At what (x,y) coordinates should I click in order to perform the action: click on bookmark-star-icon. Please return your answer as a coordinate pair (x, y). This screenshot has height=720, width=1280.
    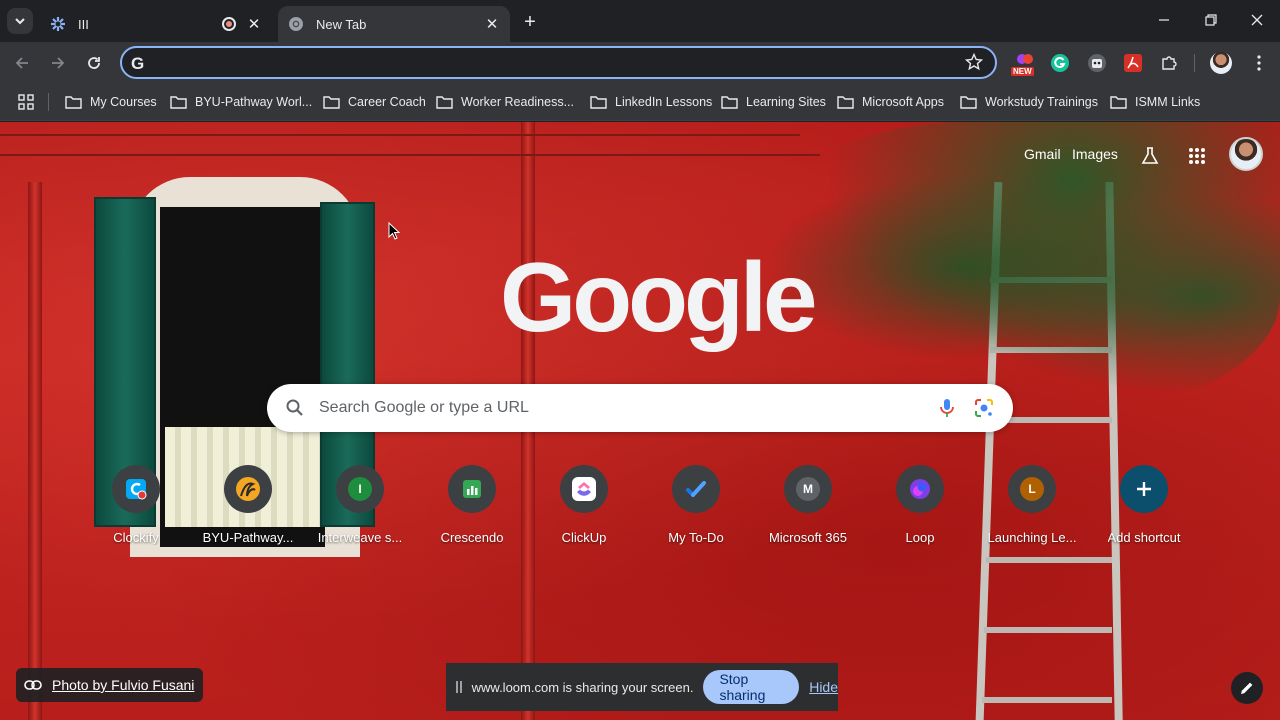
    Looking at the image, I should click on (974, 62).